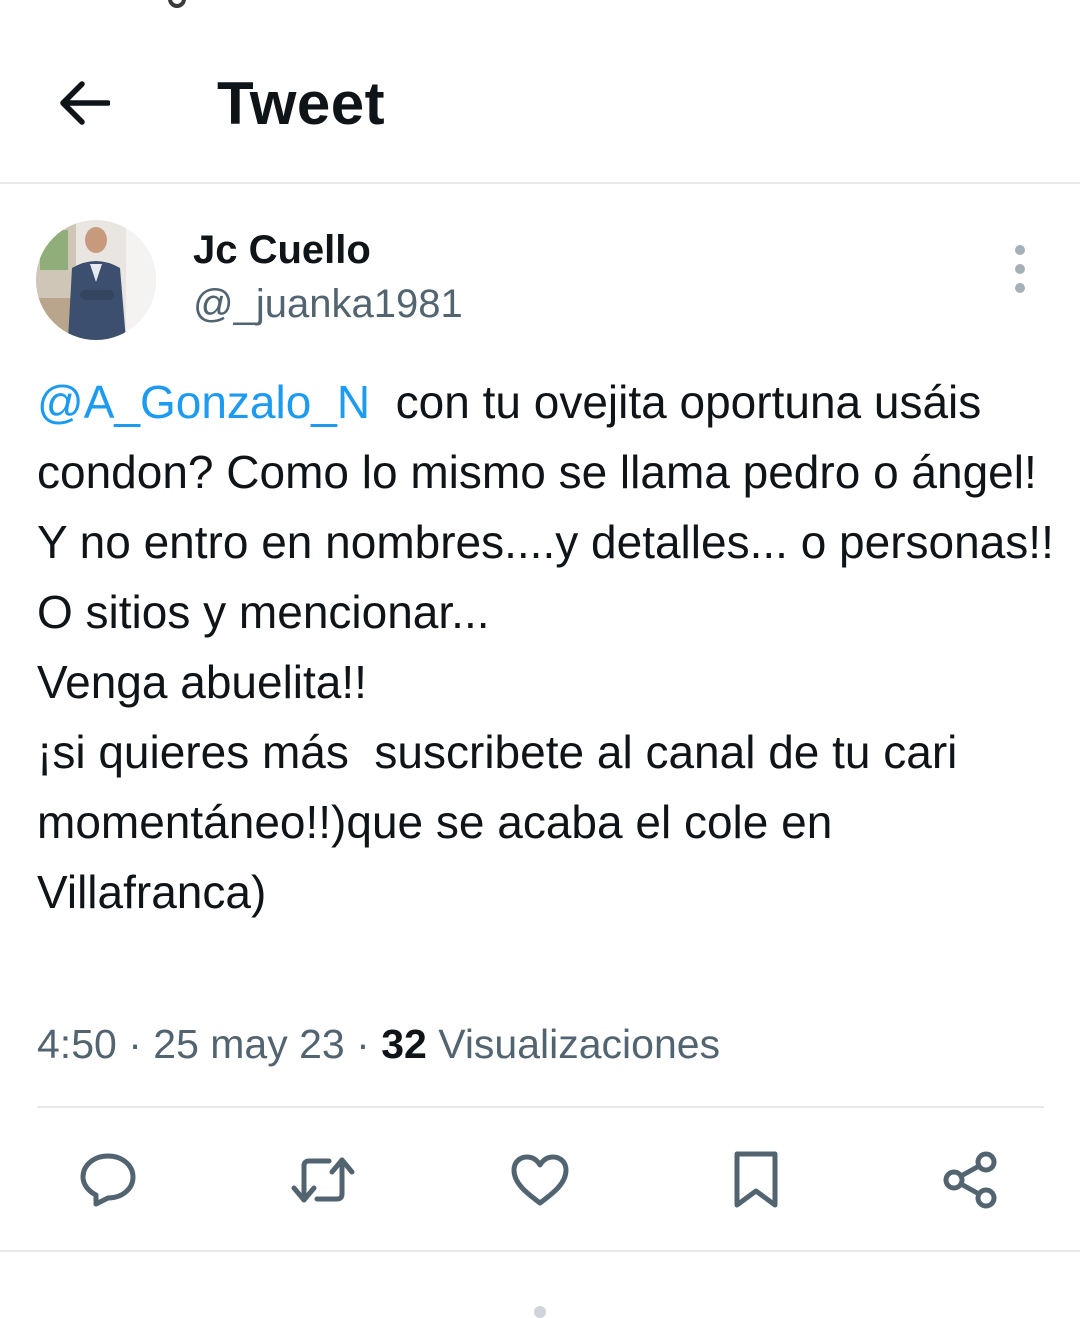  Describe the element at coordinates (177, 4) in the screenshot. I see `status-icon` at that location.